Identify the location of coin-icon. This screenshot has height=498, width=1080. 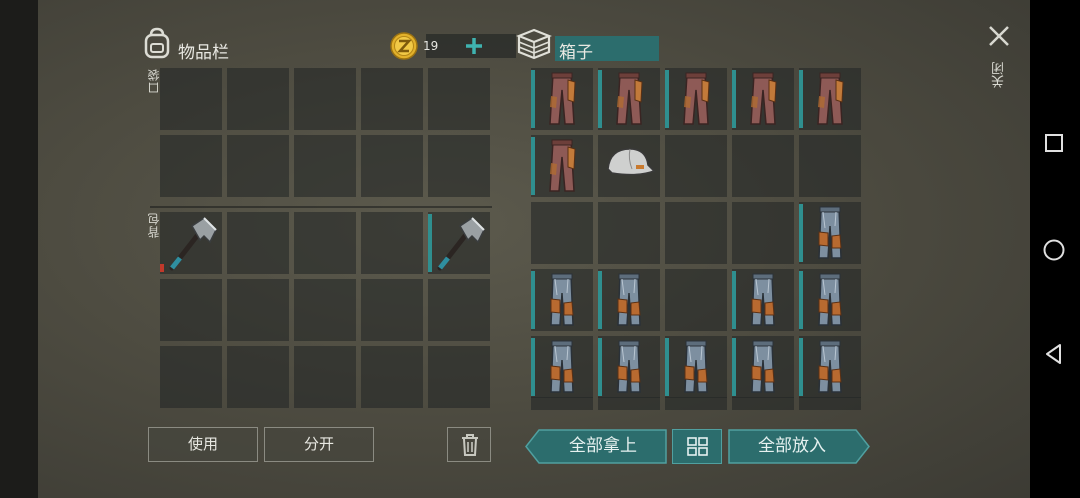
(404, 46).